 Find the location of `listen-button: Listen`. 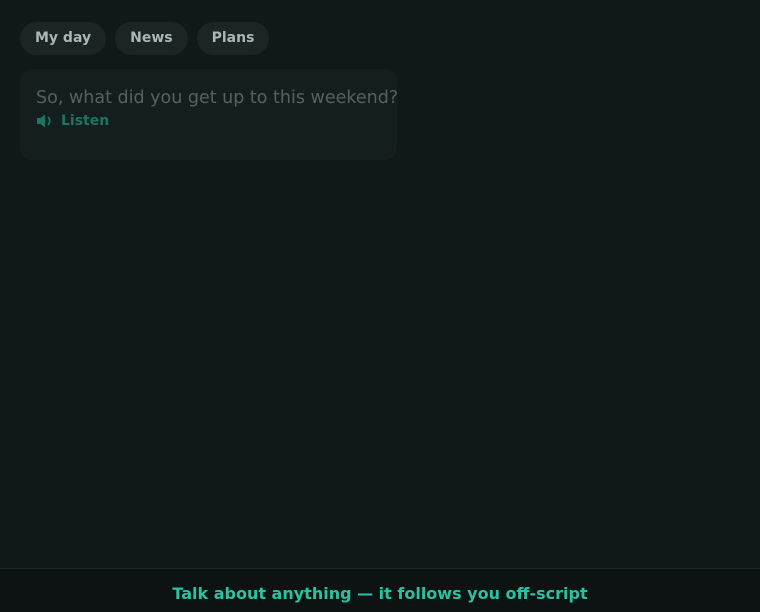

listen-button: Listen is located at coordinates (72, 121).